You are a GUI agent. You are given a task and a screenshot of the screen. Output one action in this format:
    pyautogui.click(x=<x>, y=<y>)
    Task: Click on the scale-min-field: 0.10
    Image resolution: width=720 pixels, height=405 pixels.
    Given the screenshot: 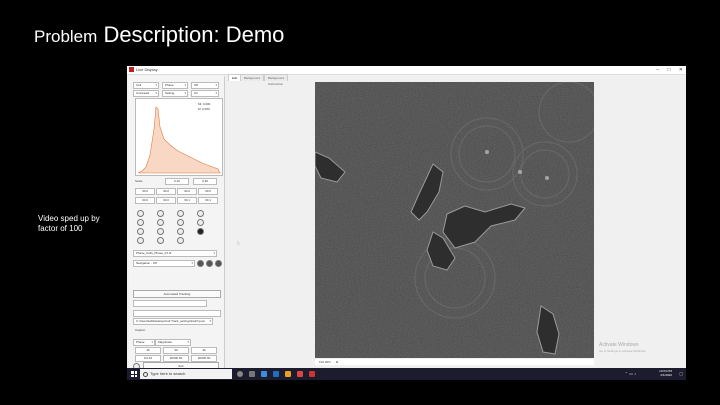 What is the action you would take?
    pyautogui.click(x=177, y=181)
    